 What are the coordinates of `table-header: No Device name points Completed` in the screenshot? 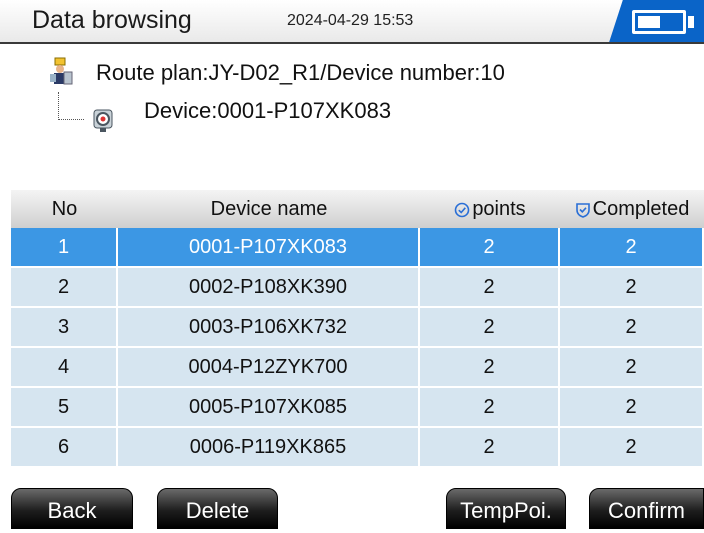 It's located at (357, 209).